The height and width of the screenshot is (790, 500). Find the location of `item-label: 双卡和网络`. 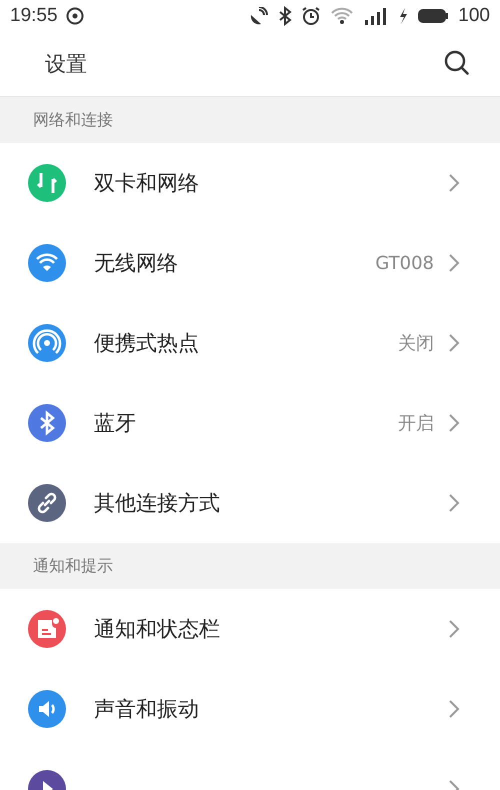

item-label: 双卡和网络 is located at coordinates (146, 183).